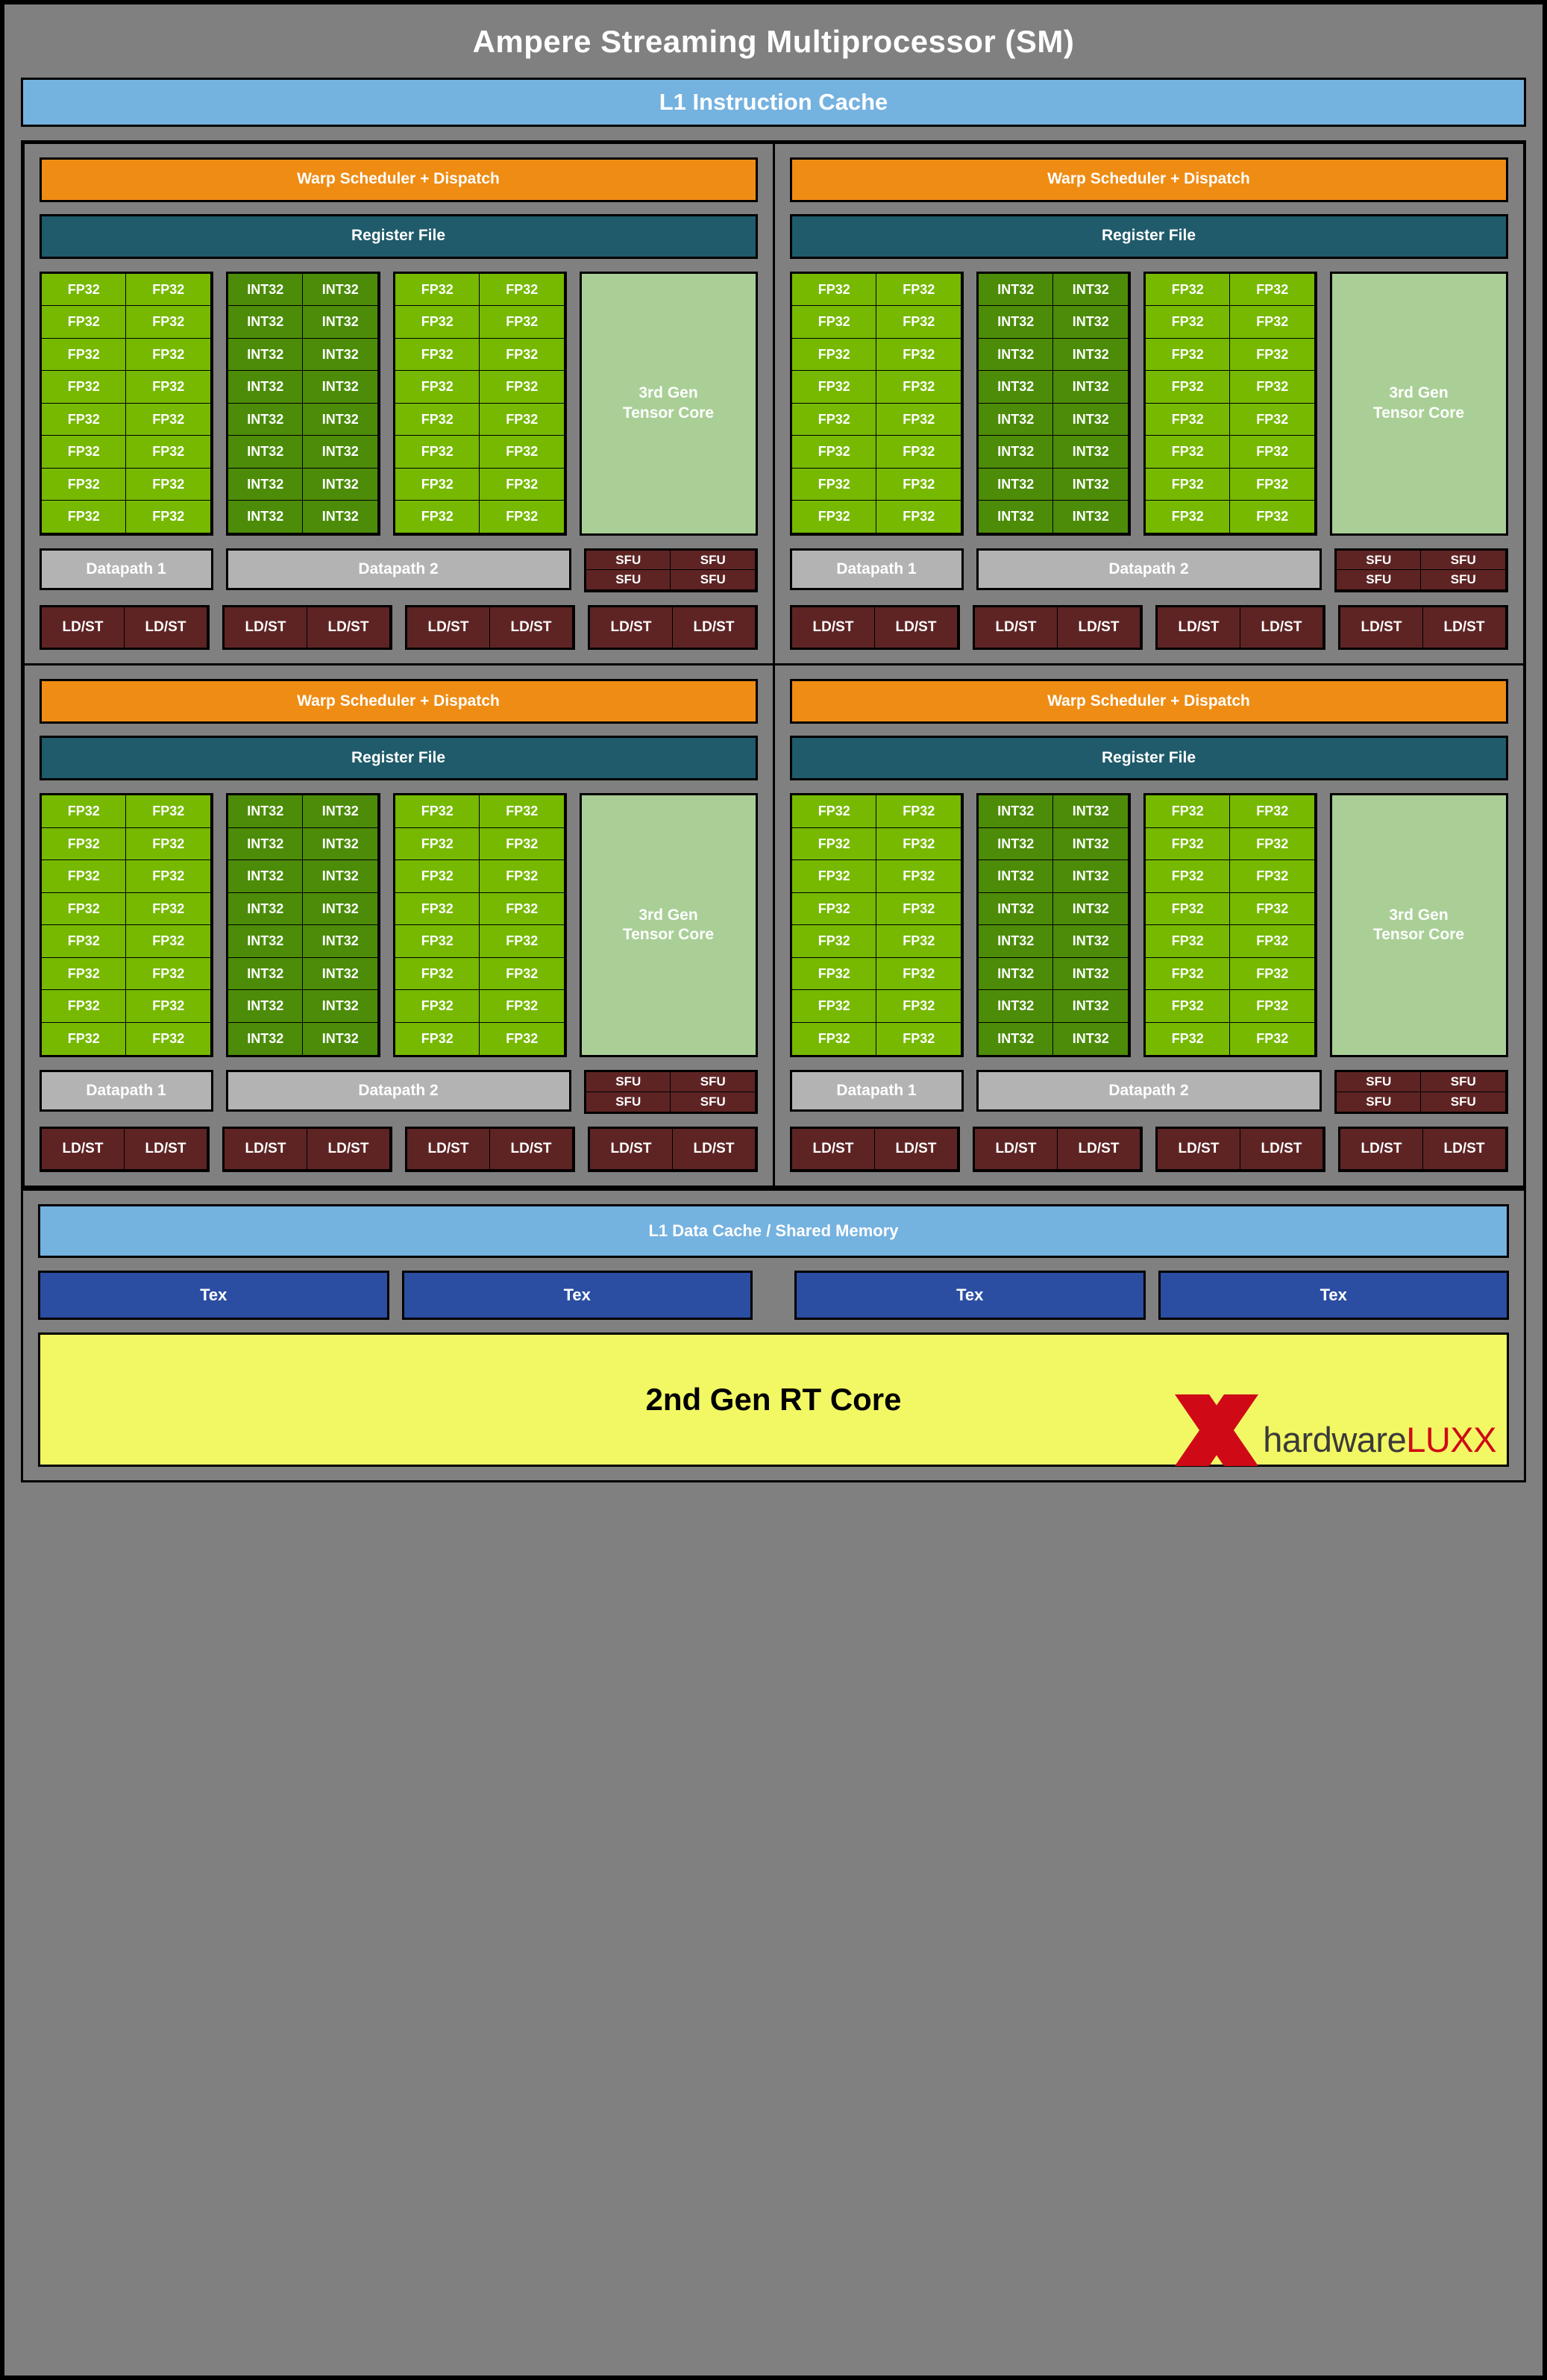 The height and width of the screenshot is (2380, 1547). What do you see at coordinates (668, 403) in the screenshot?
I see `tensor-core-label: 3rd Gen Tensor Core` at bounding box center [668, 403].